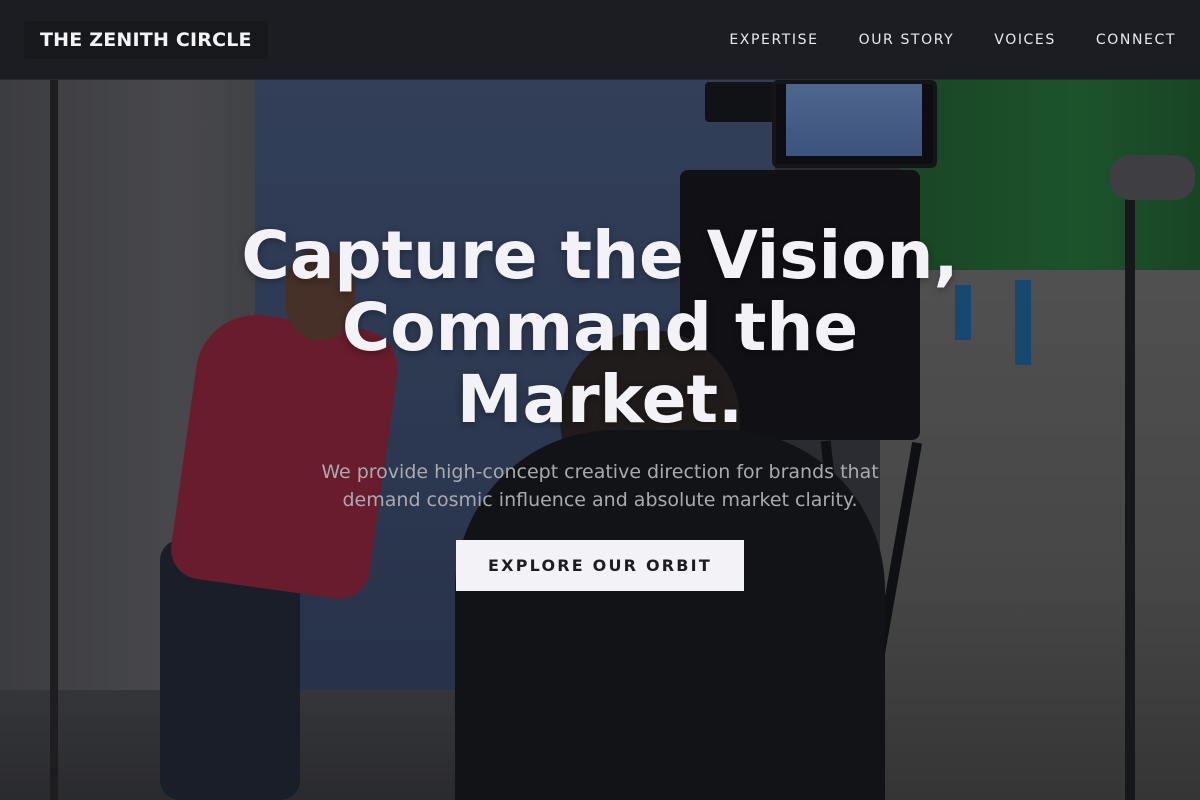 The width and height of the screenshot is (1200, 800). I want to click on nav-link-our-story: OUR STORY, so click(907, 40).